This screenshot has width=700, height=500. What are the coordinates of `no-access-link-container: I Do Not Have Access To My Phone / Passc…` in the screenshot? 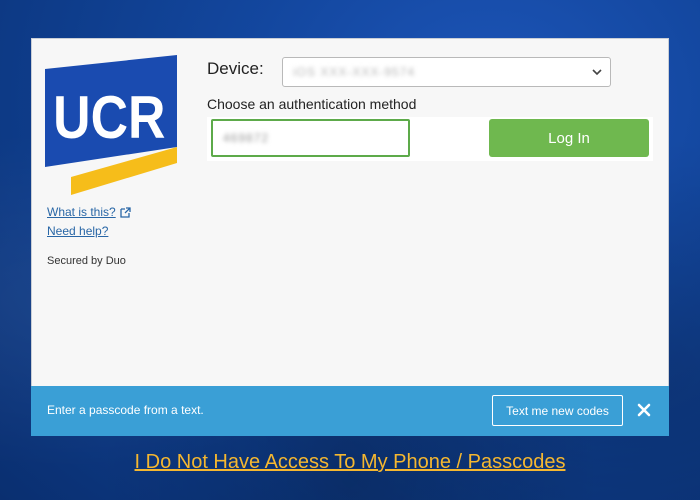 It's located at (350, 462).